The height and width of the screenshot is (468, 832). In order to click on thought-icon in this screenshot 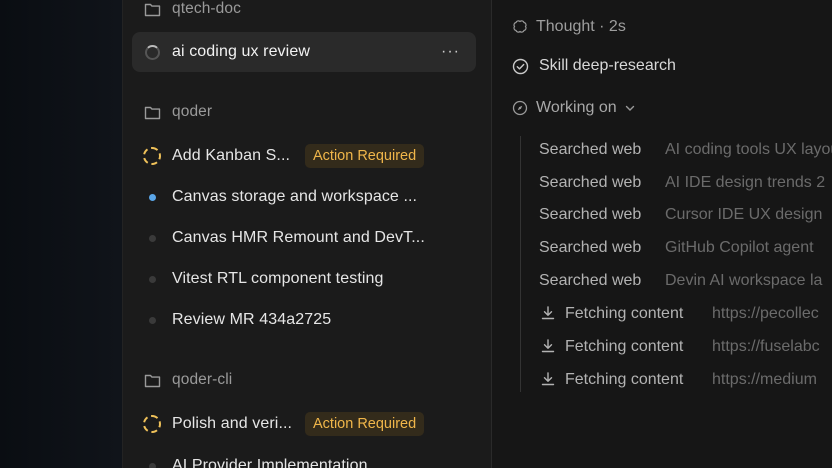, I will do `click(521, 27)`.